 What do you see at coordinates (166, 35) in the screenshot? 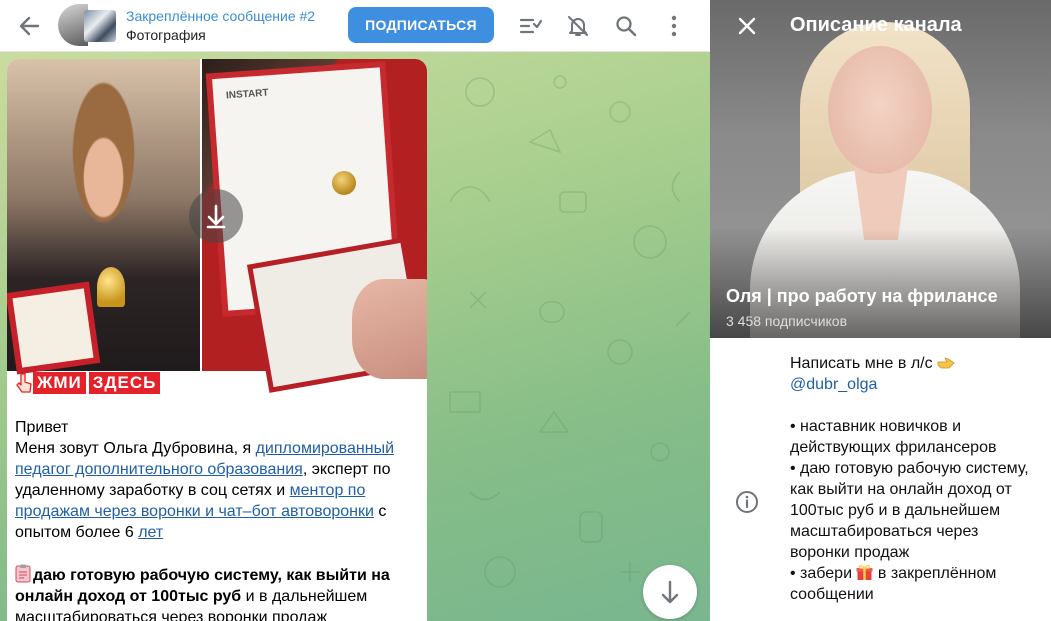
I see `pinned-message-subtitle: Фотография` at bounding box center [166, 35].